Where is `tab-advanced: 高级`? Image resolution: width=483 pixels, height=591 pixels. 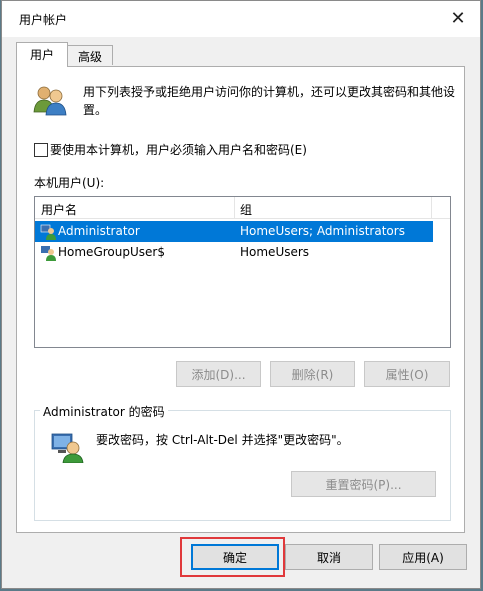 tab-advanced: 高级 is located at coordinates (90, 55).